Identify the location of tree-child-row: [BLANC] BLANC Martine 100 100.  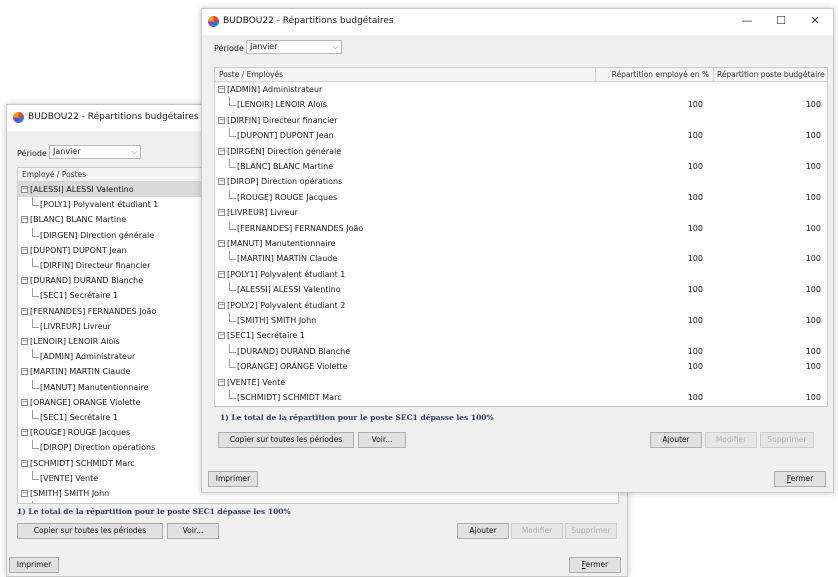
(521, 166).